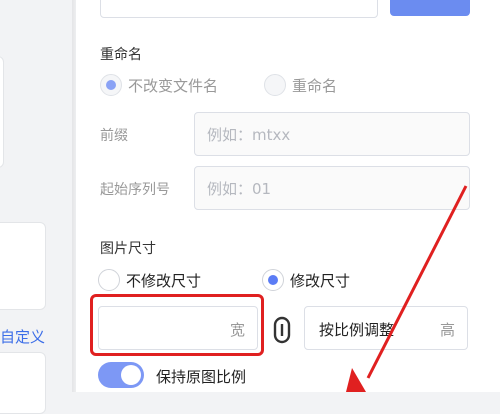 Image resolution: width=500 pixels, height=414 pixels. I want to click on top-input, so click(239, 9).